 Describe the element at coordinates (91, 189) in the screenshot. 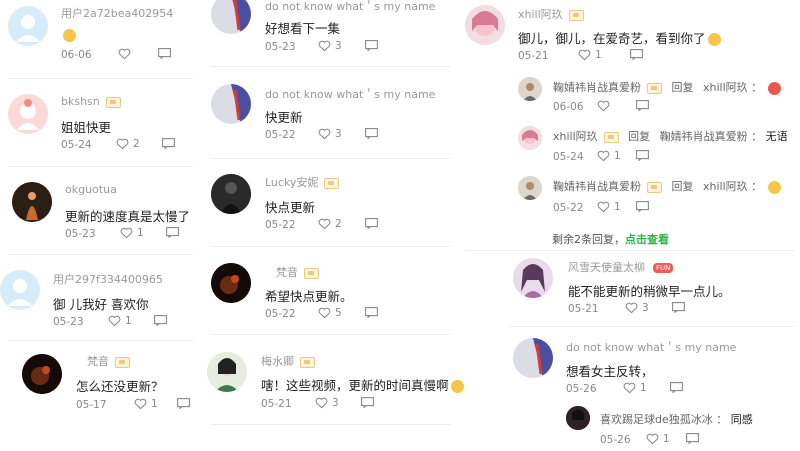

I see `username: okguotua` at that location.